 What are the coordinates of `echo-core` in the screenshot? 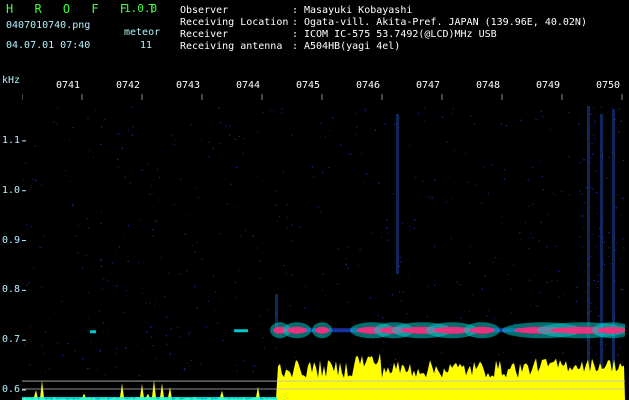 It's located at (297, 330).